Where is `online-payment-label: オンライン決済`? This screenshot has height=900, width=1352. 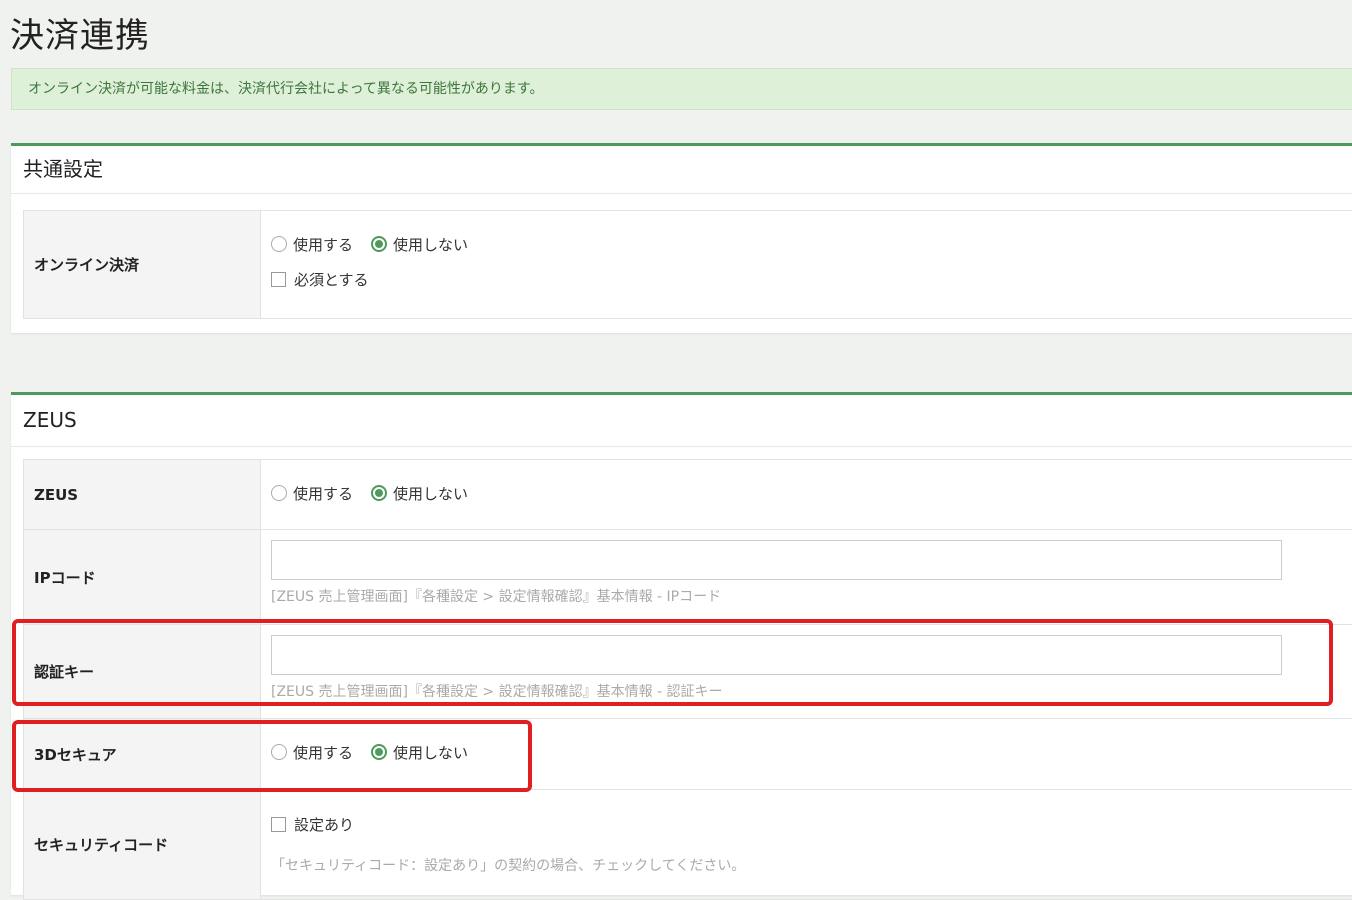 online-payment-label: オンライン決済 is located at coordinates (142, 264).